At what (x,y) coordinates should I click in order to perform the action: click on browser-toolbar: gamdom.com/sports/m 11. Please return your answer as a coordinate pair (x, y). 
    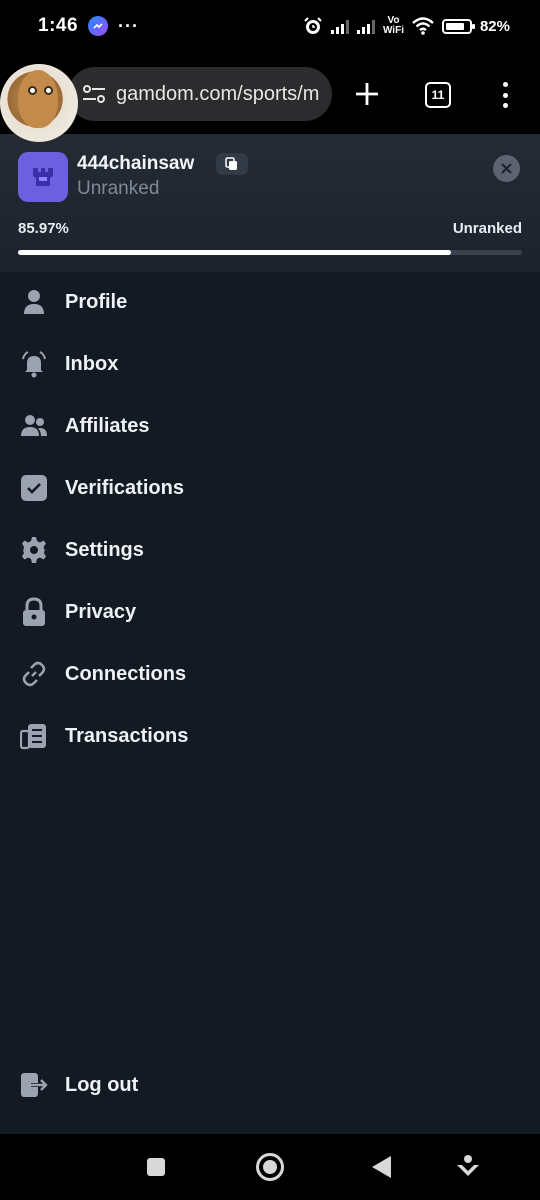
    Looking at the image, I should click on (270, 97).